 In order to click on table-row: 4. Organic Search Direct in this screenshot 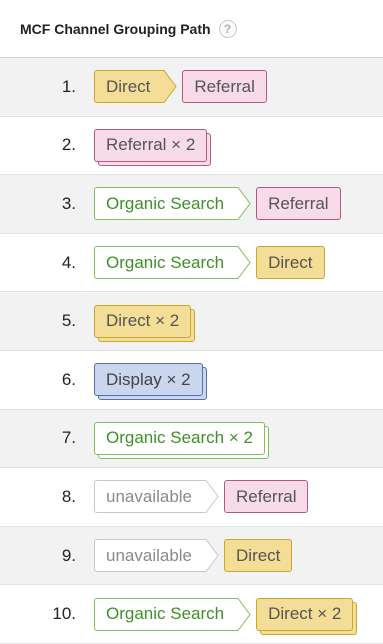, I will do `click(191, 263)`.